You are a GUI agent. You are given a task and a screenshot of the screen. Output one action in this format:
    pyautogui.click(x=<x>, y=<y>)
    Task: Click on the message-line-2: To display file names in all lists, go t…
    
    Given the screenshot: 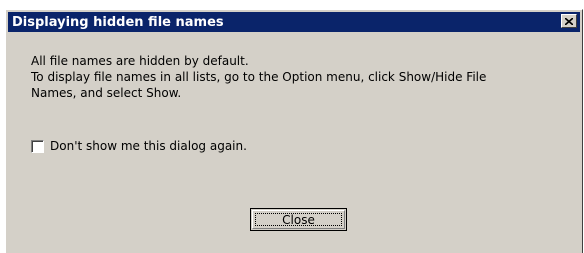 What is the action you would take?
    pyautogui.click(x=259, y=77)
    